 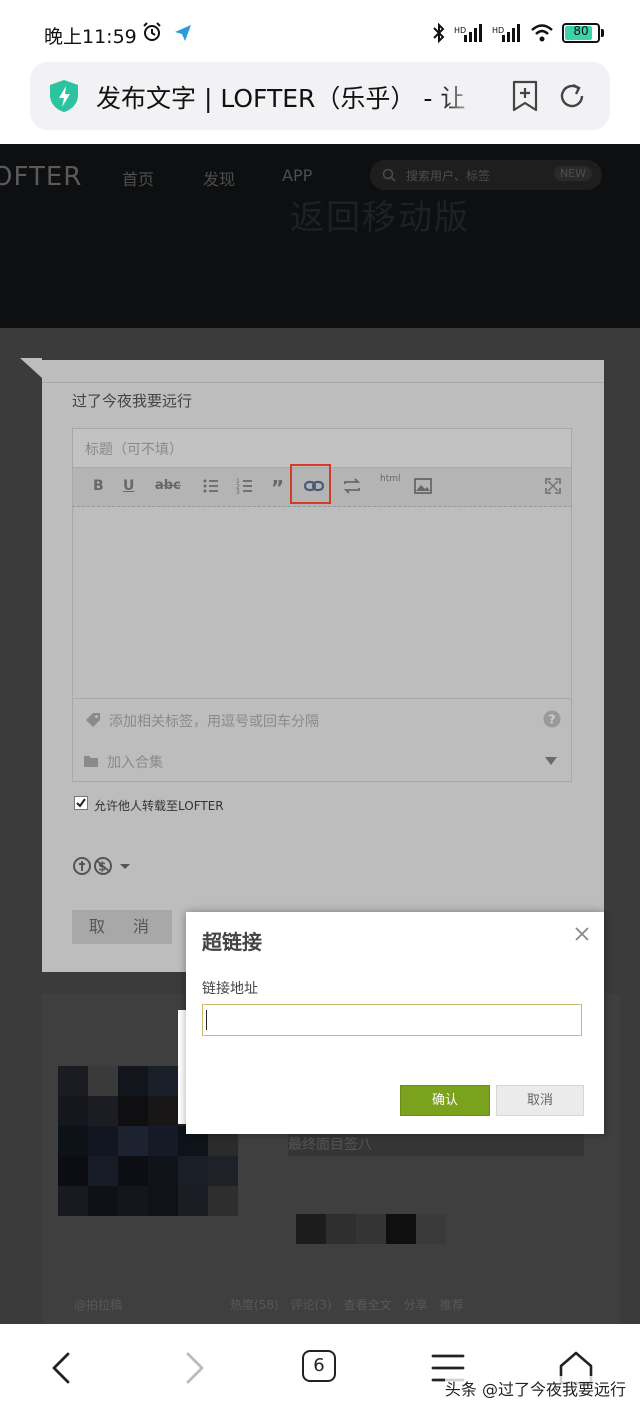 I want to click on help-icon: ?, so click(x=552, y=719).